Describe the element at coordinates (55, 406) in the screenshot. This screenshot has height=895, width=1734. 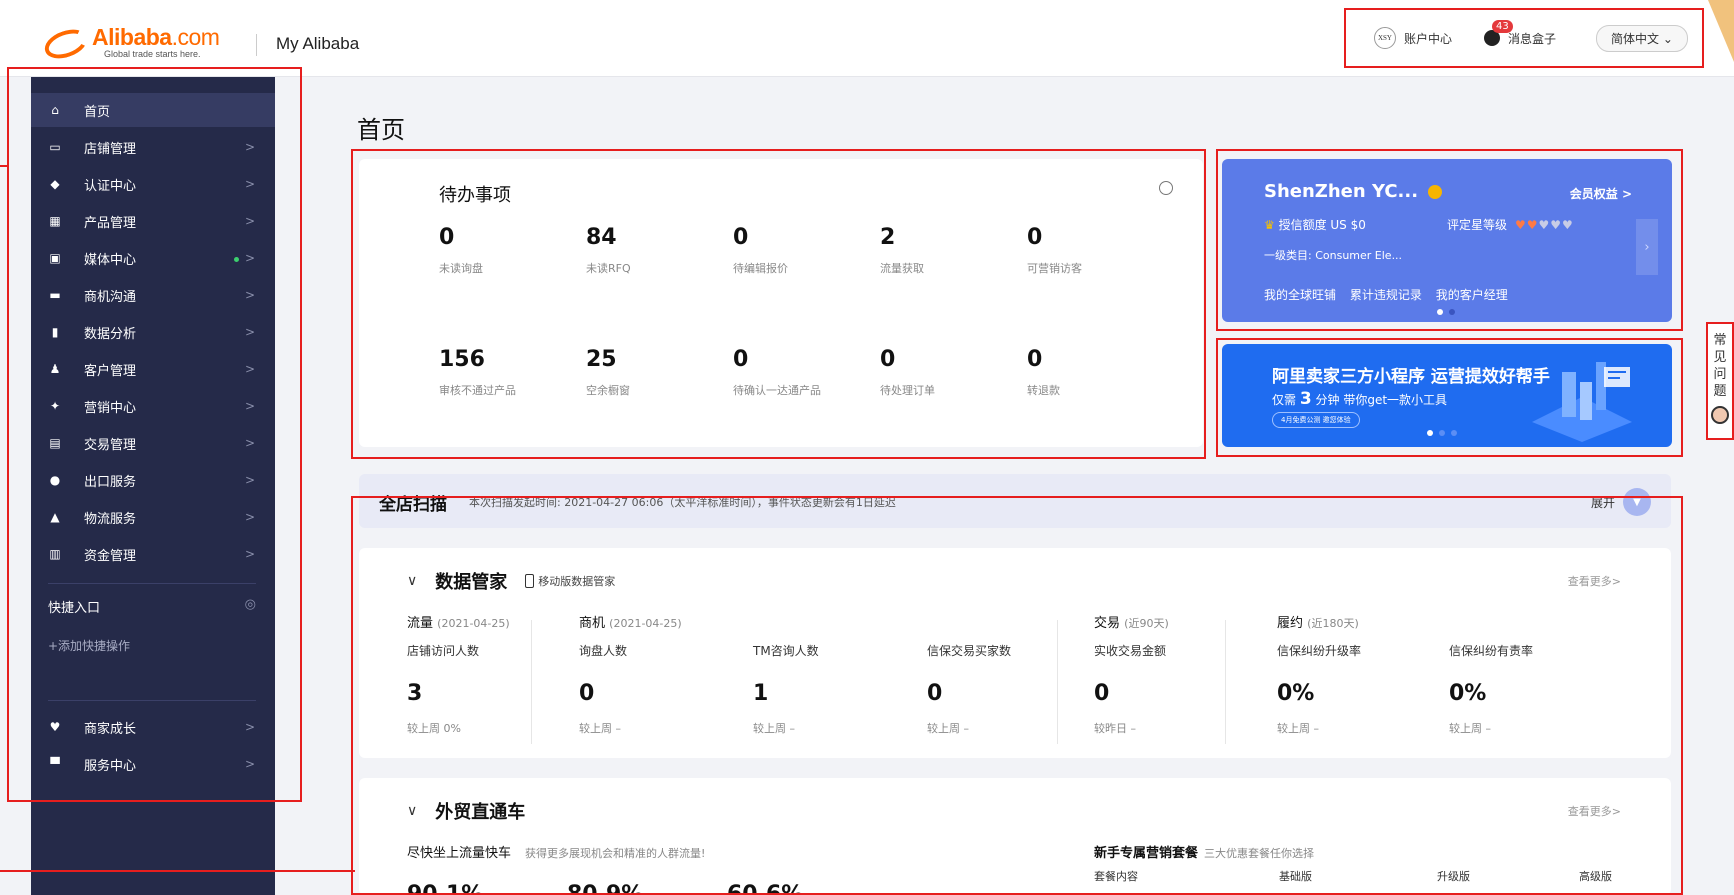
I see `marketing-icon: ✦` at that location.